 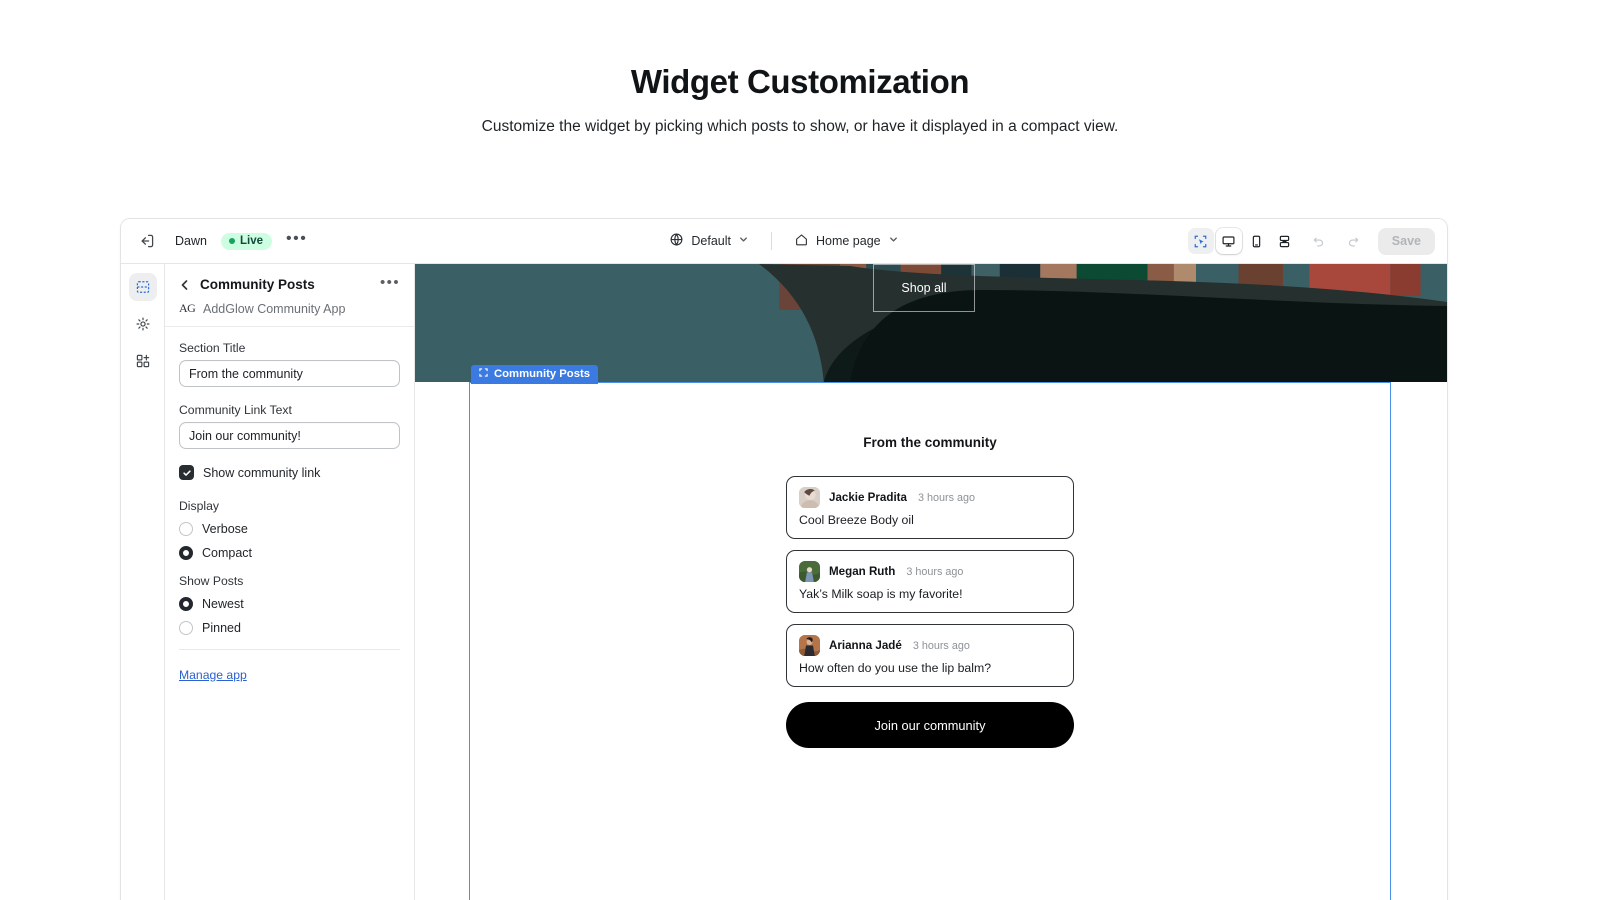 I want to click on fullscreen-icon, so click(x=1285, y=241).